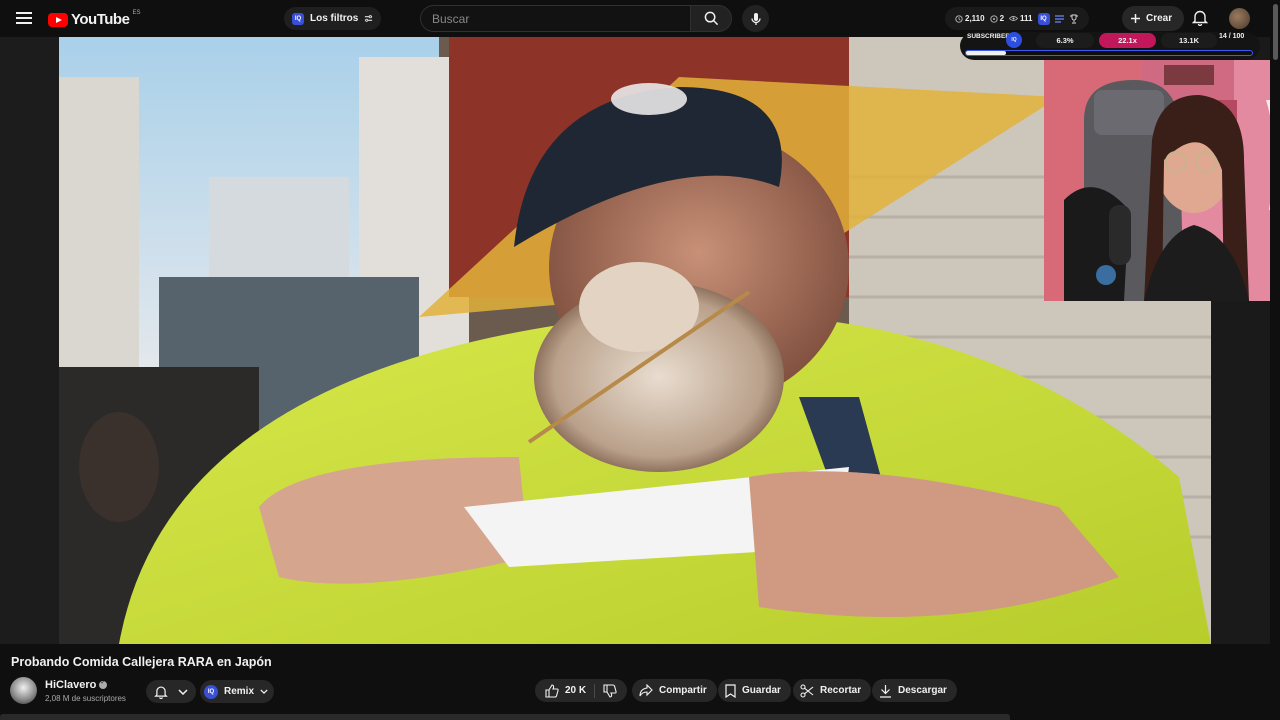 The width and height of the screenshot is (1280, 720). I want to click on subscriber-count: 2,08 M de suscriptores, so click(85, 698).